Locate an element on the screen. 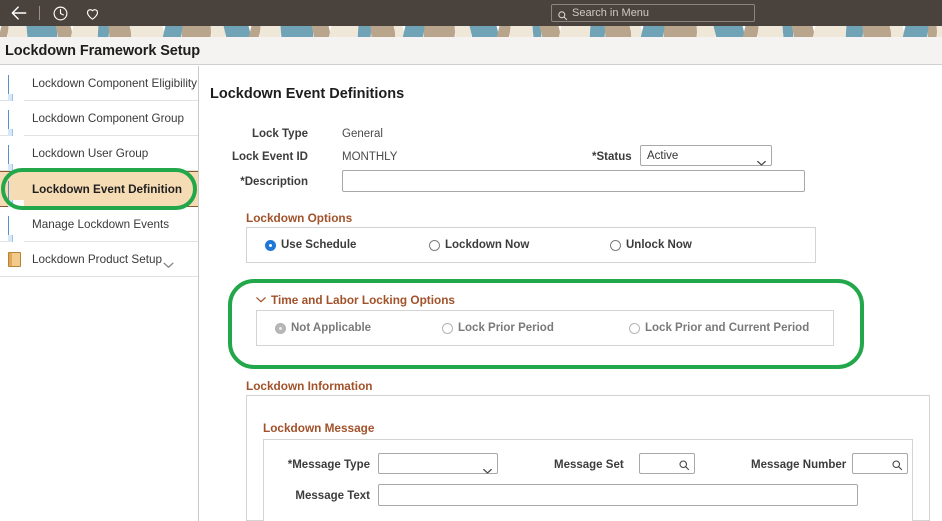 This screenshot has height=521, width=942. sidebar-item-label: Lockdown Component Group is located at coordinates (108, 118).